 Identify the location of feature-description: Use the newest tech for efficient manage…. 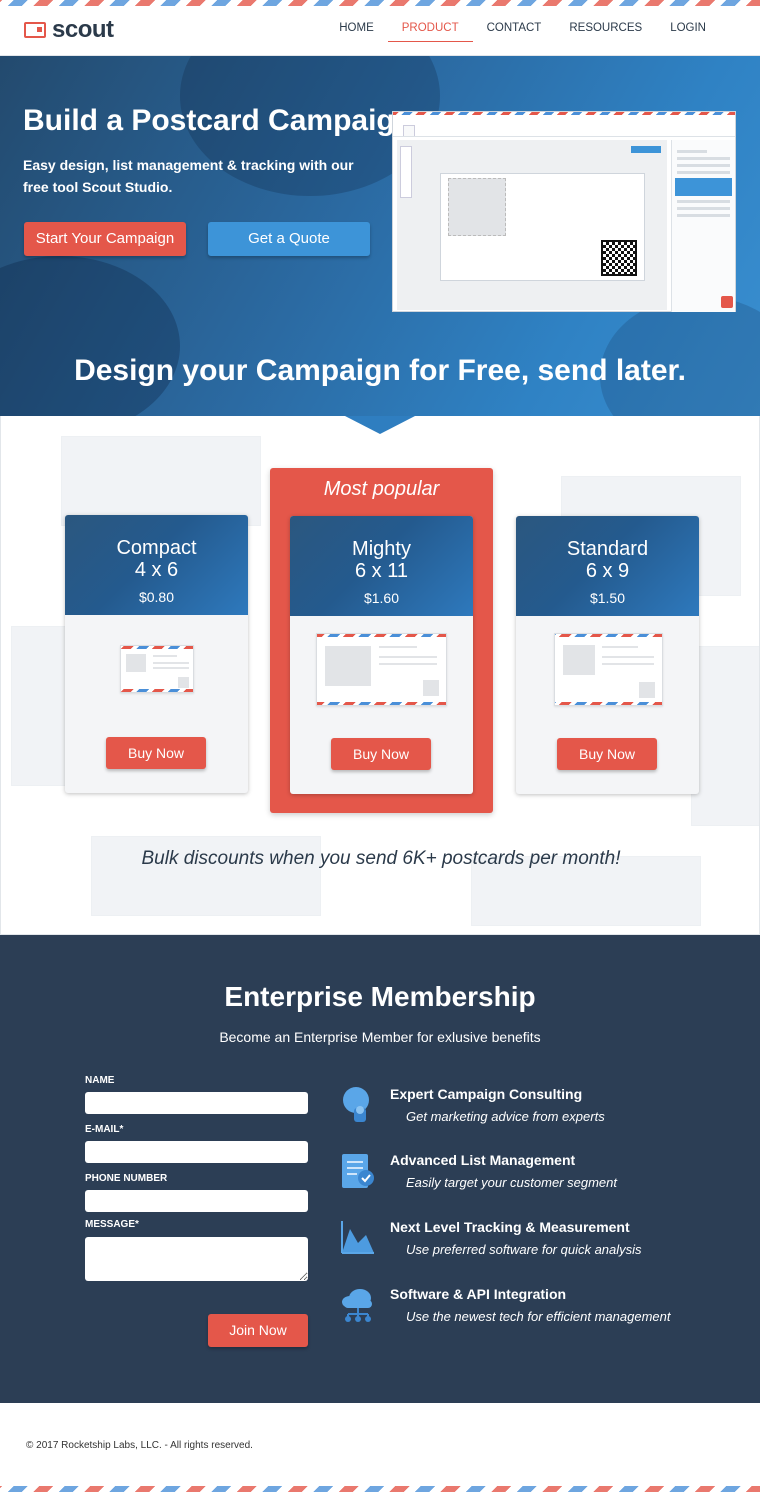
(538, 1316).